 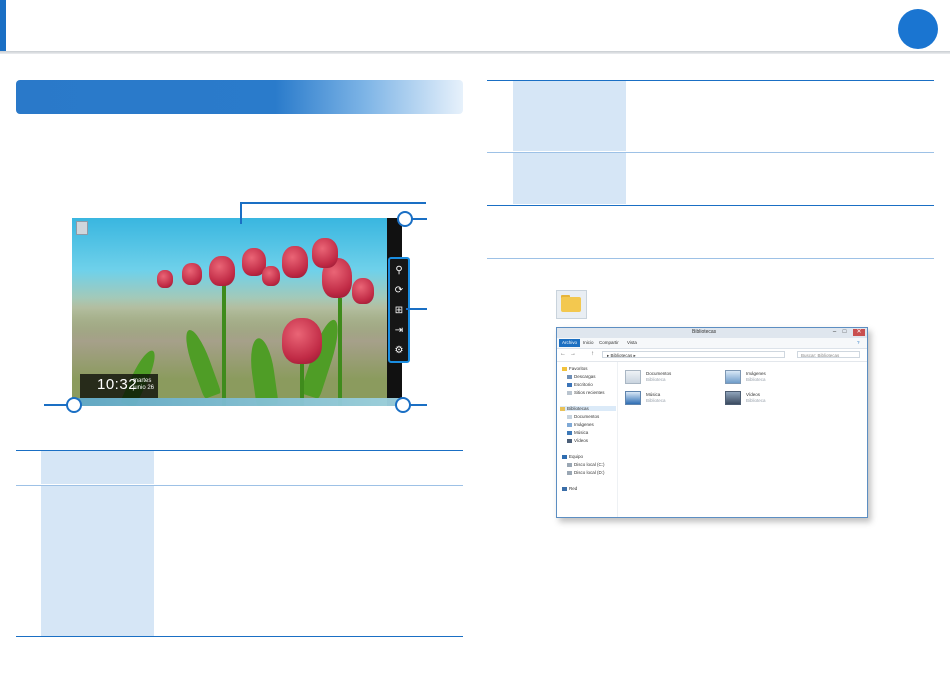 What do you see at coordinates (570, 343) in the screenshot?
I see `tab-archivo: Archivo` at bounding box center [570, 343].